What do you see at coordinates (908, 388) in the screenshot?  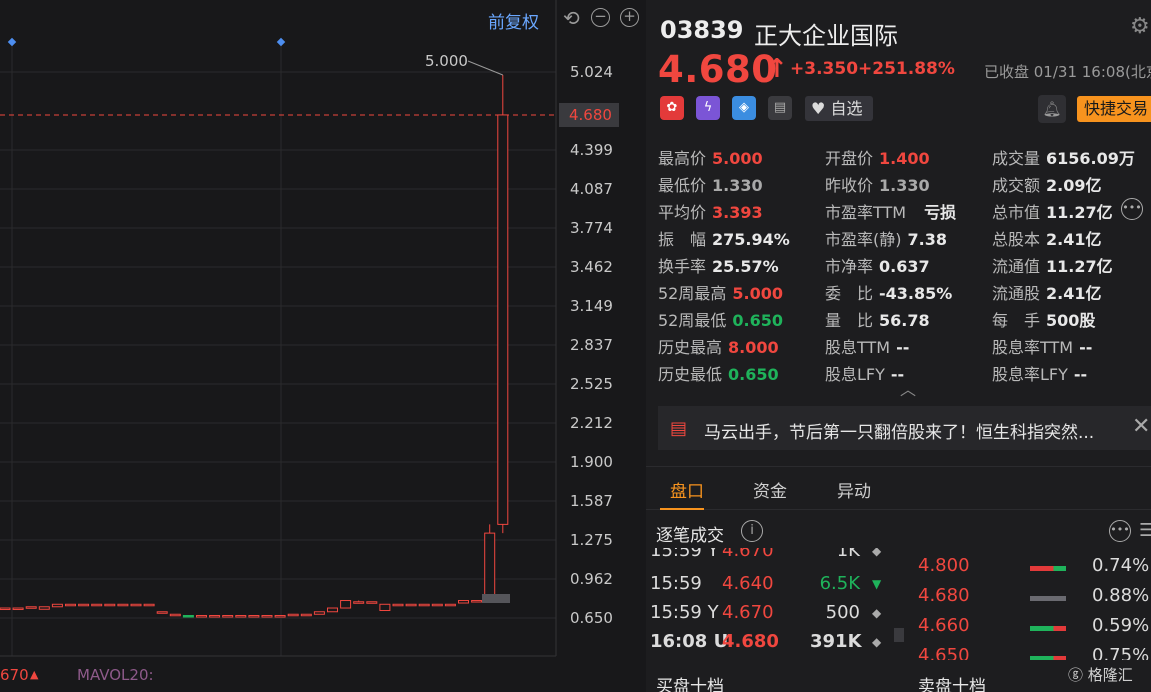 I see `chevron-up-icon: ︿` at bounding box center [908, 388].